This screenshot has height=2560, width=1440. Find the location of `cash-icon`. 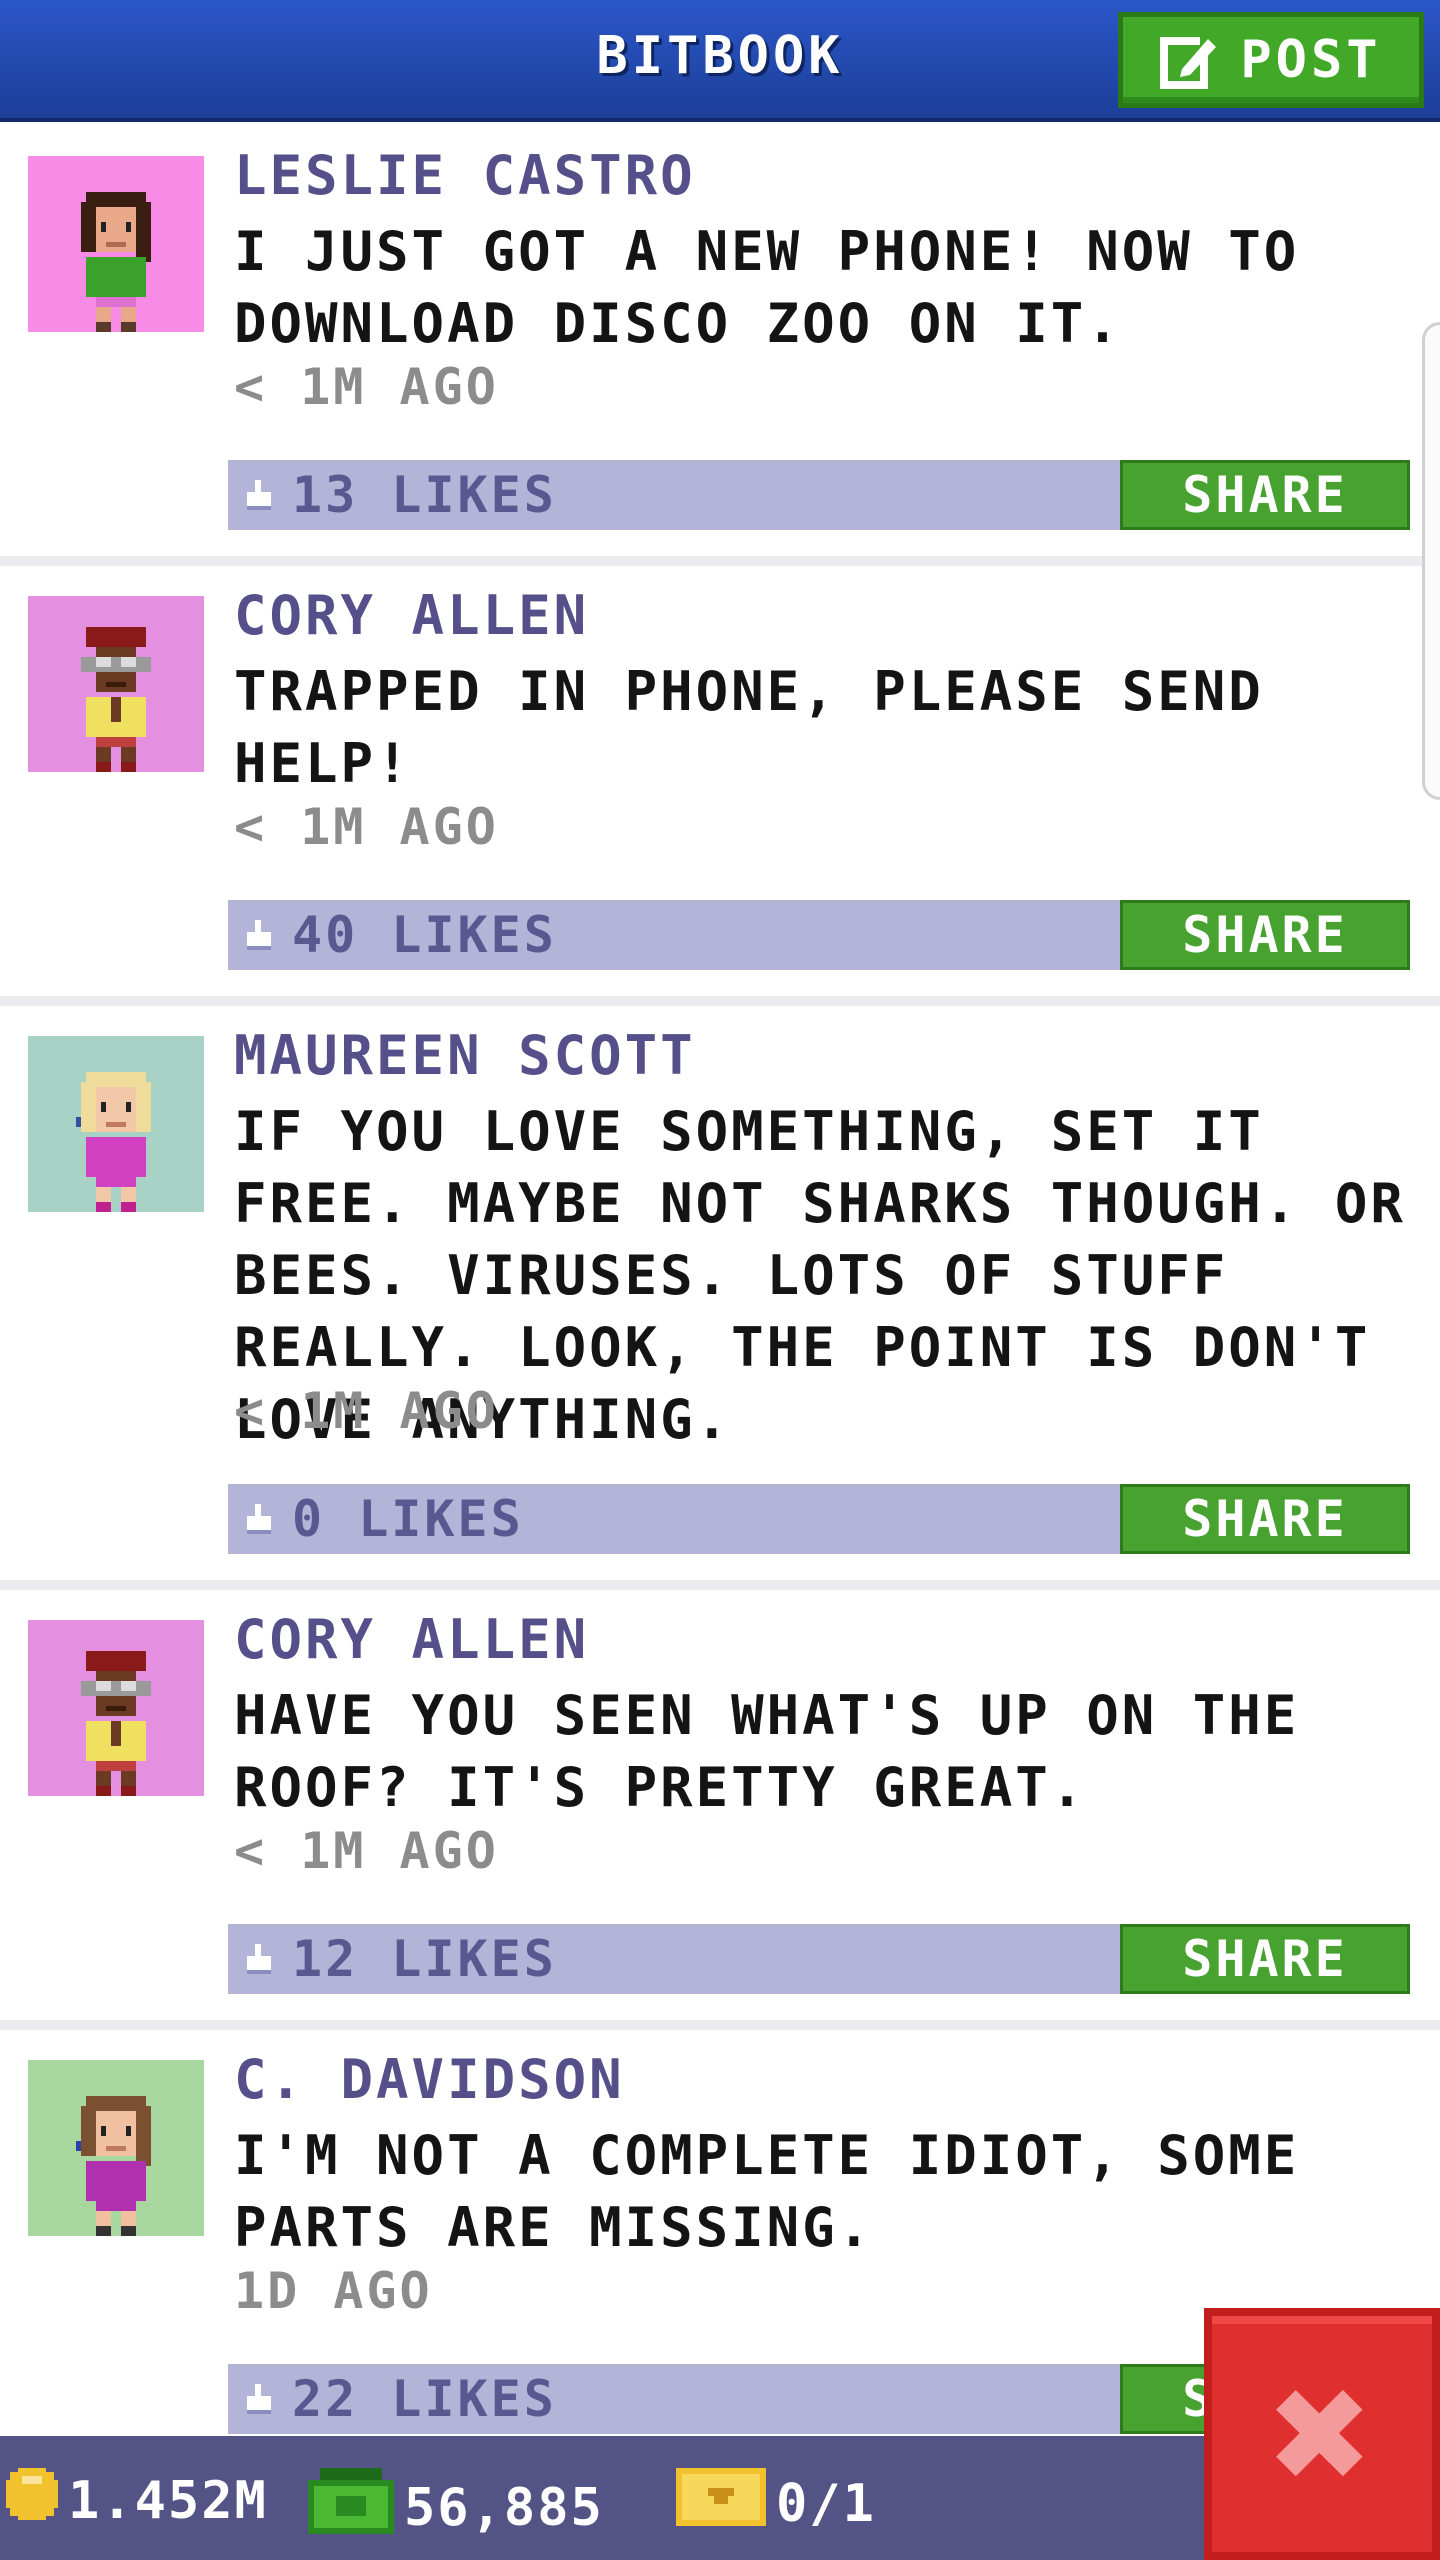

cash-icon is located at coordinates (351, 2507).